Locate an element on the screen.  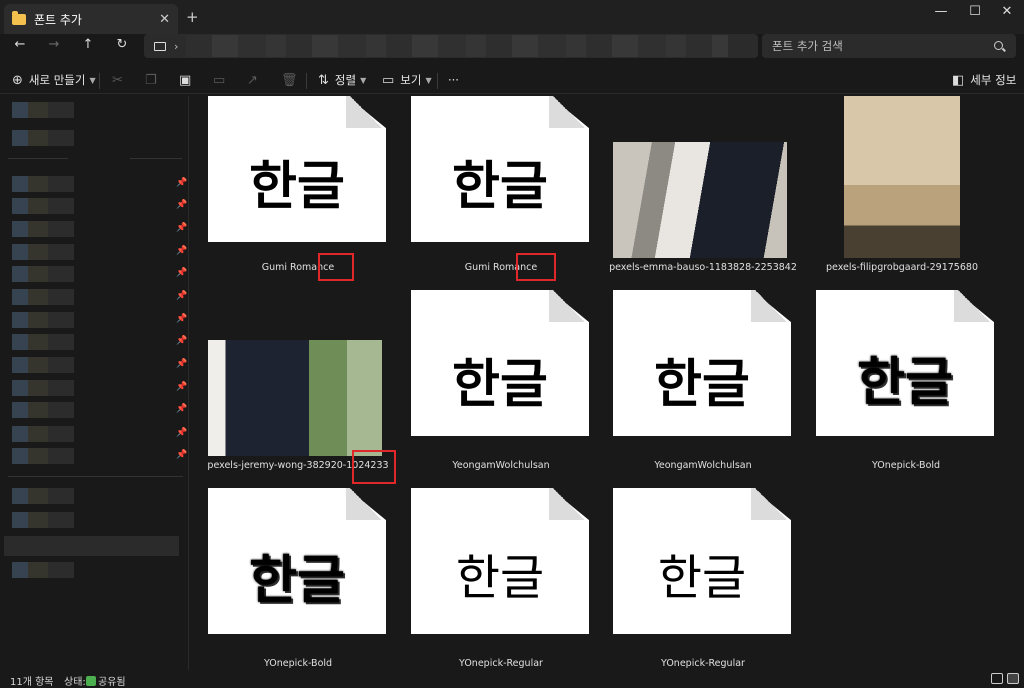
file-name: pexels-filipgrobgaard-29175680 is located at coordinates (902, 267).